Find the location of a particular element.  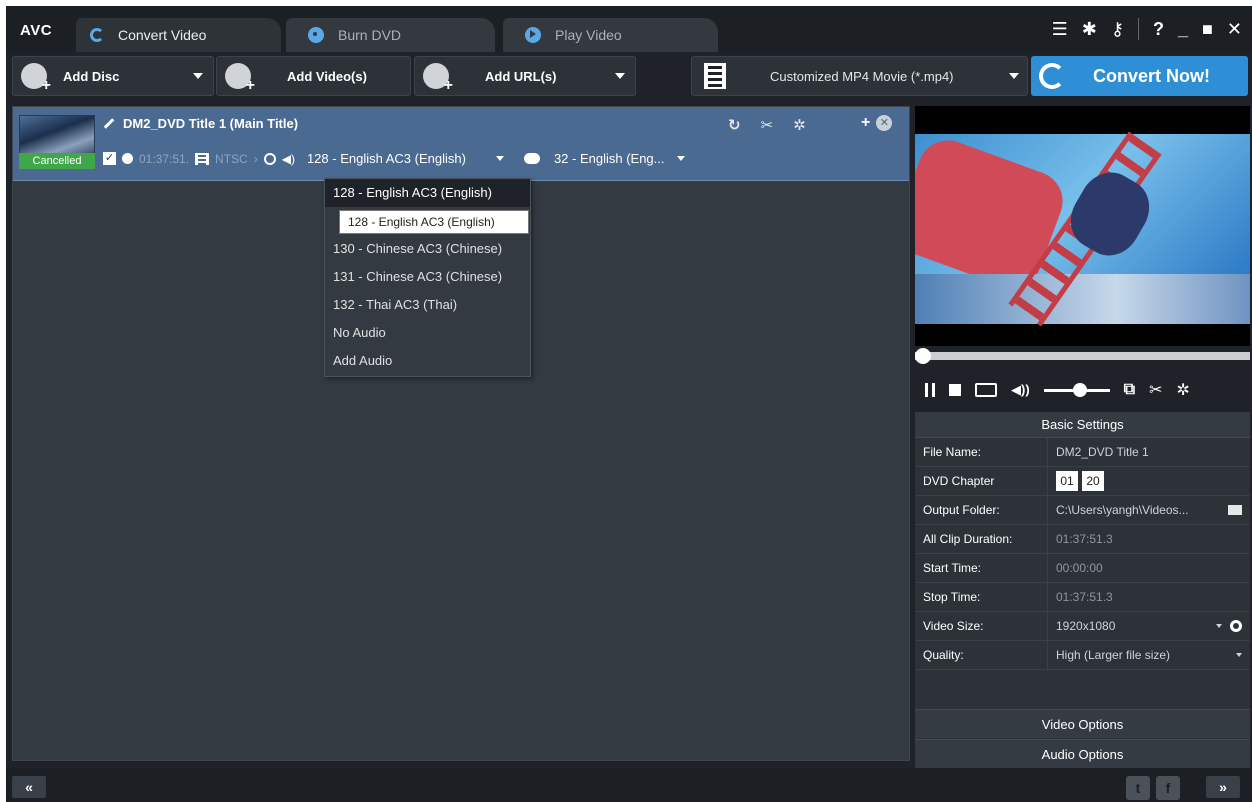

add-disc-button: Add Disc is located at coordinates (113, 76).